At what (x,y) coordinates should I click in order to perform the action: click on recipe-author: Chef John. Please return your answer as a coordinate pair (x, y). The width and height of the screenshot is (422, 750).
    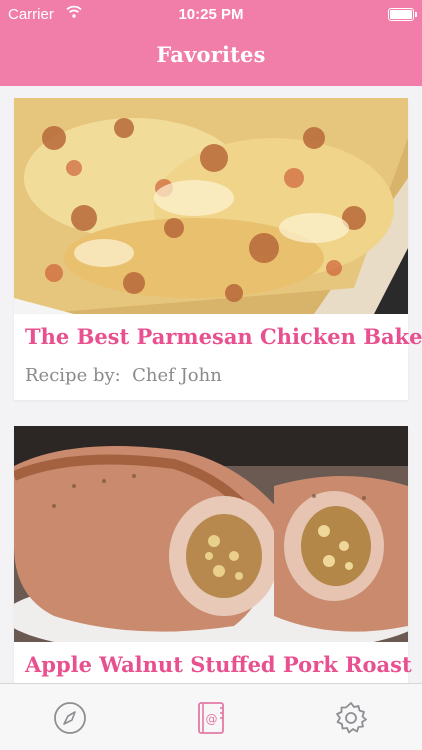
    Looking at the image, I should click on (177, 375).